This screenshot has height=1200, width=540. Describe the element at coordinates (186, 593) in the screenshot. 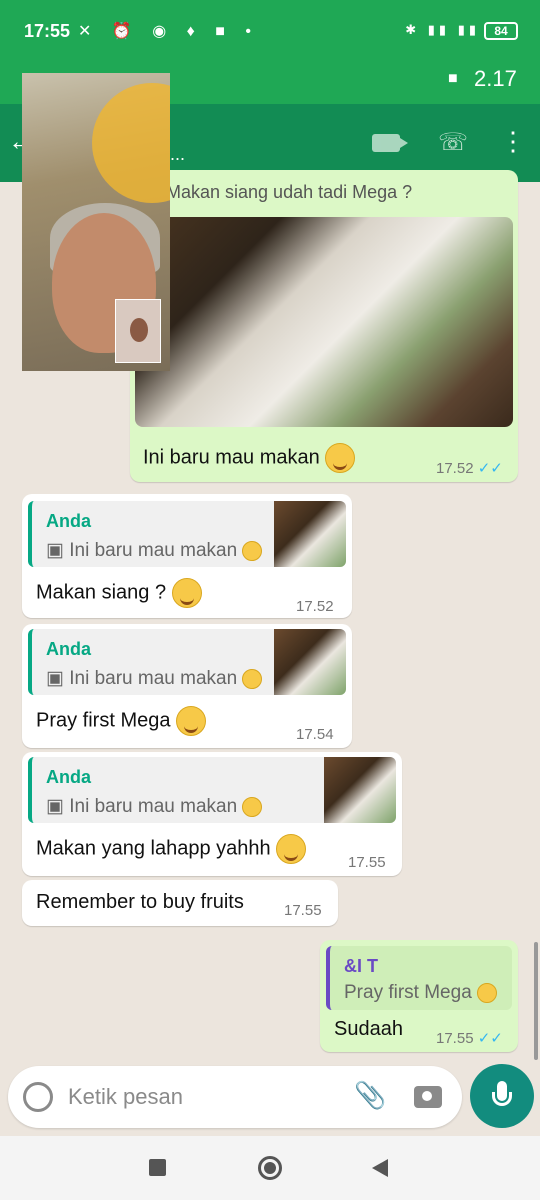

I see `laughing-emoji-icon` at that location.